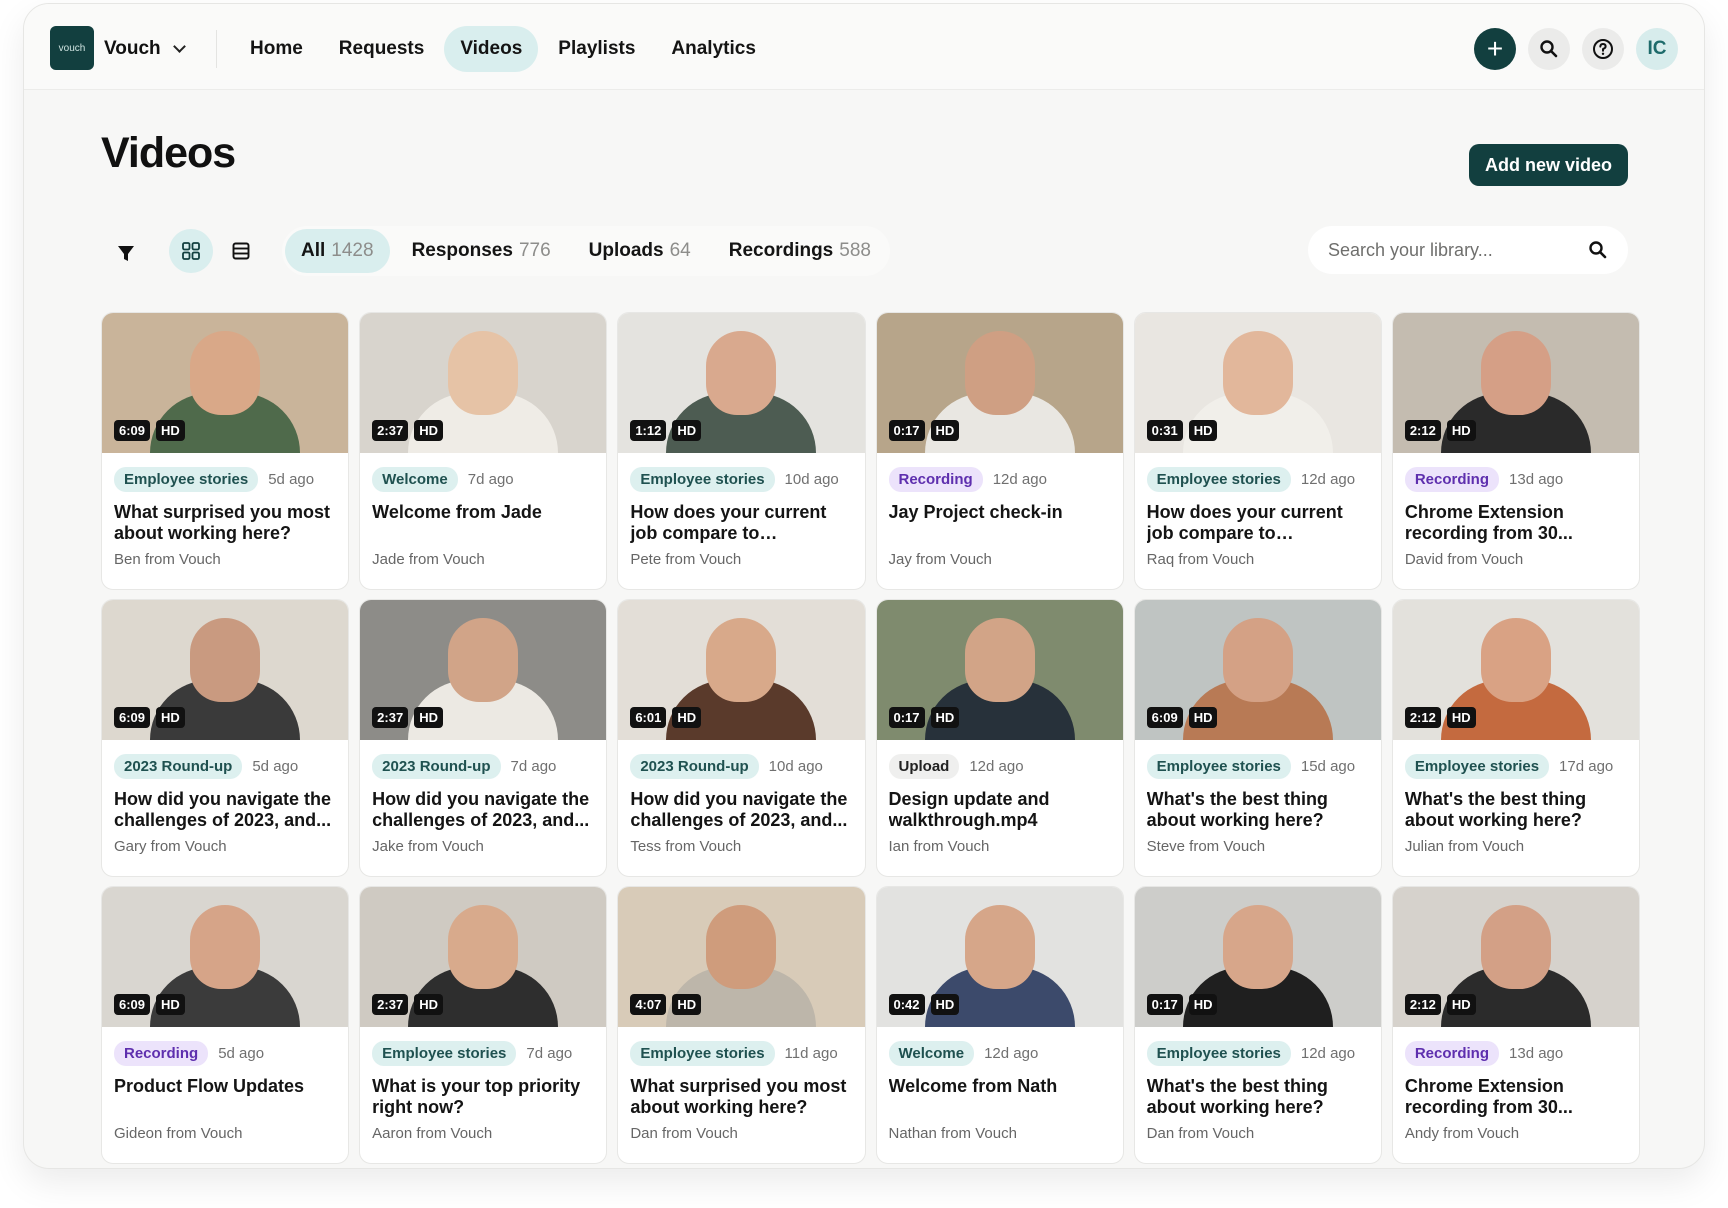  What do you see at coordinates (939, 846) in the screenshot?
I see `video-author: Ian from Vouch` at bounding box center [939, 846].